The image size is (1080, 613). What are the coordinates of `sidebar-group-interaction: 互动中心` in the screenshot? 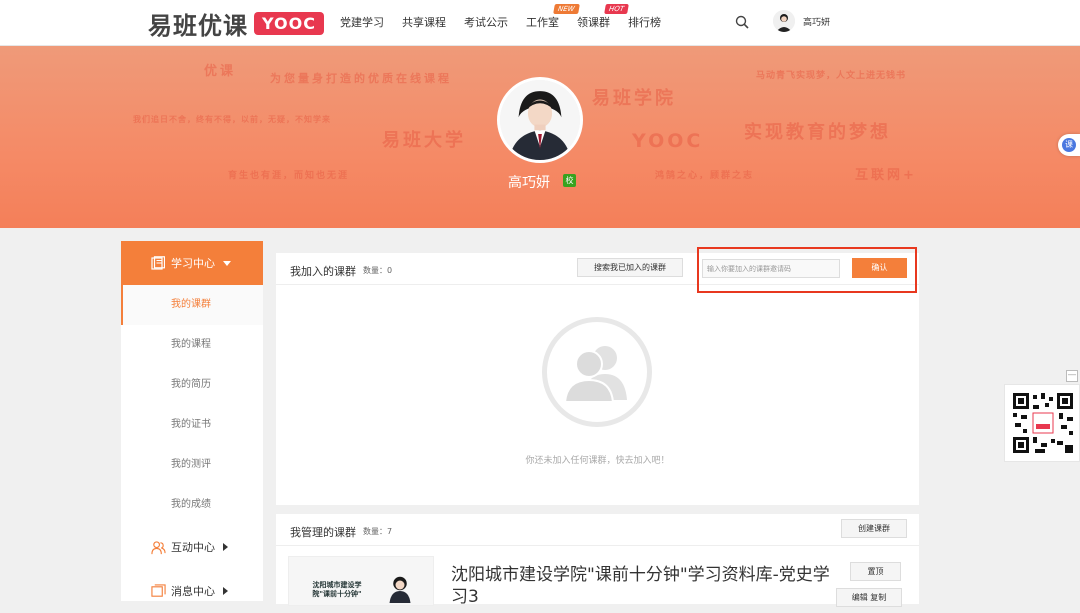 It's located at (192, 547).